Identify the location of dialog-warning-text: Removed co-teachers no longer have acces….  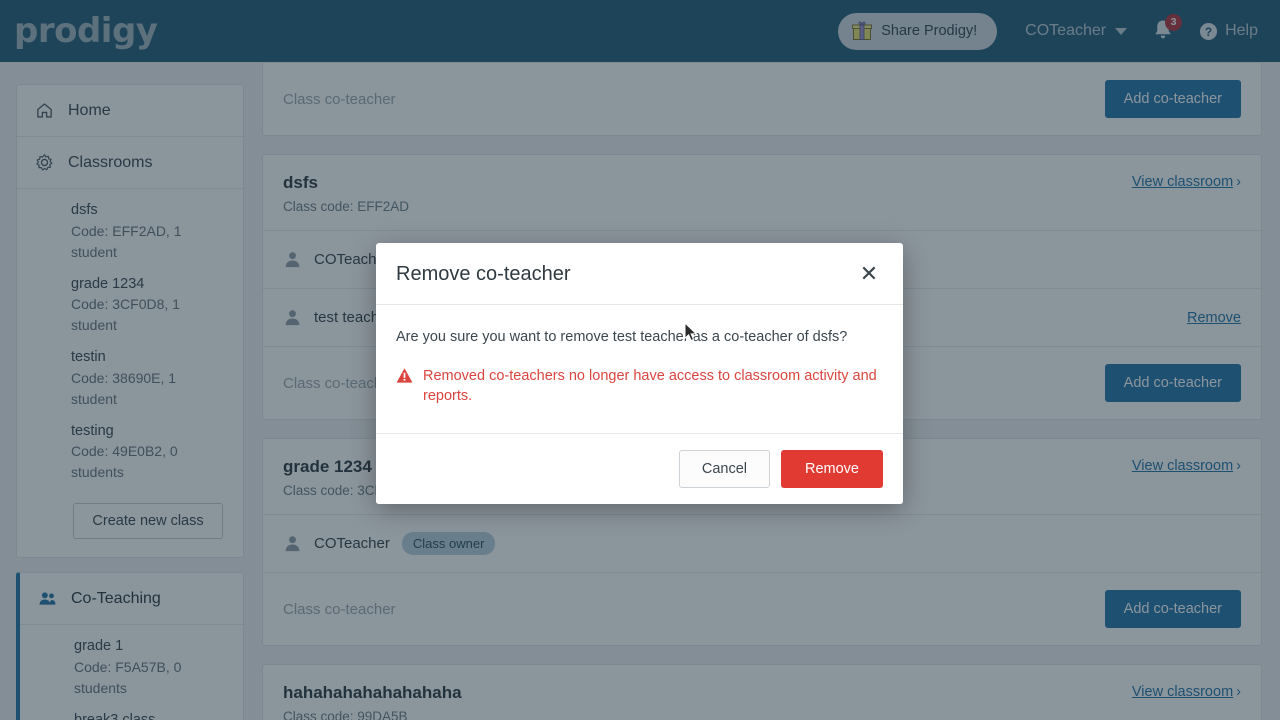
(650, 386).